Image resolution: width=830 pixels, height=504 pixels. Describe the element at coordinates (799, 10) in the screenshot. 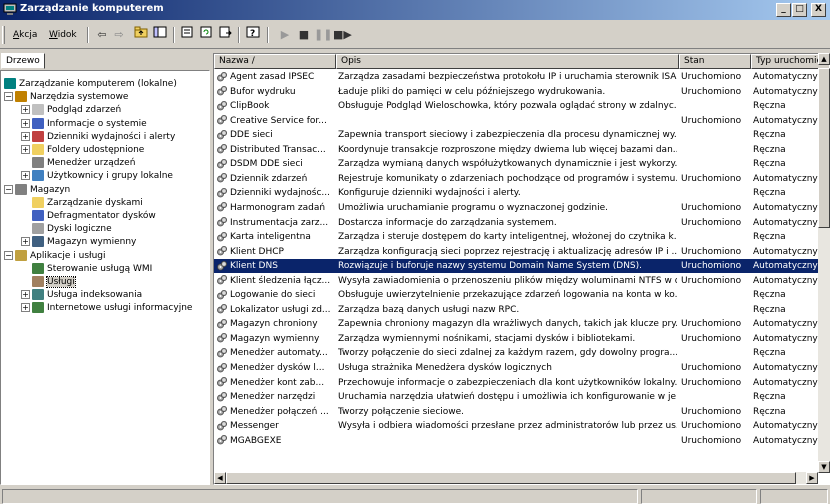

I see `restore-button: □` at that location.